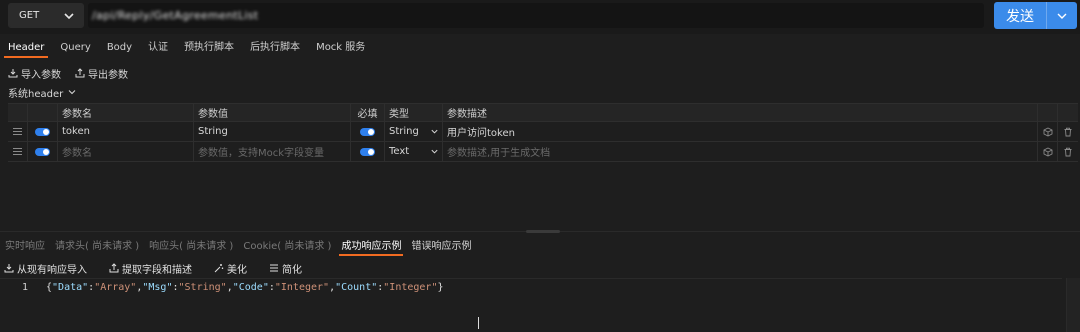 Image resolution: width=1080 pixels, height=332 pixels. I want to click on json-key: "Msg", so click(157, 287).